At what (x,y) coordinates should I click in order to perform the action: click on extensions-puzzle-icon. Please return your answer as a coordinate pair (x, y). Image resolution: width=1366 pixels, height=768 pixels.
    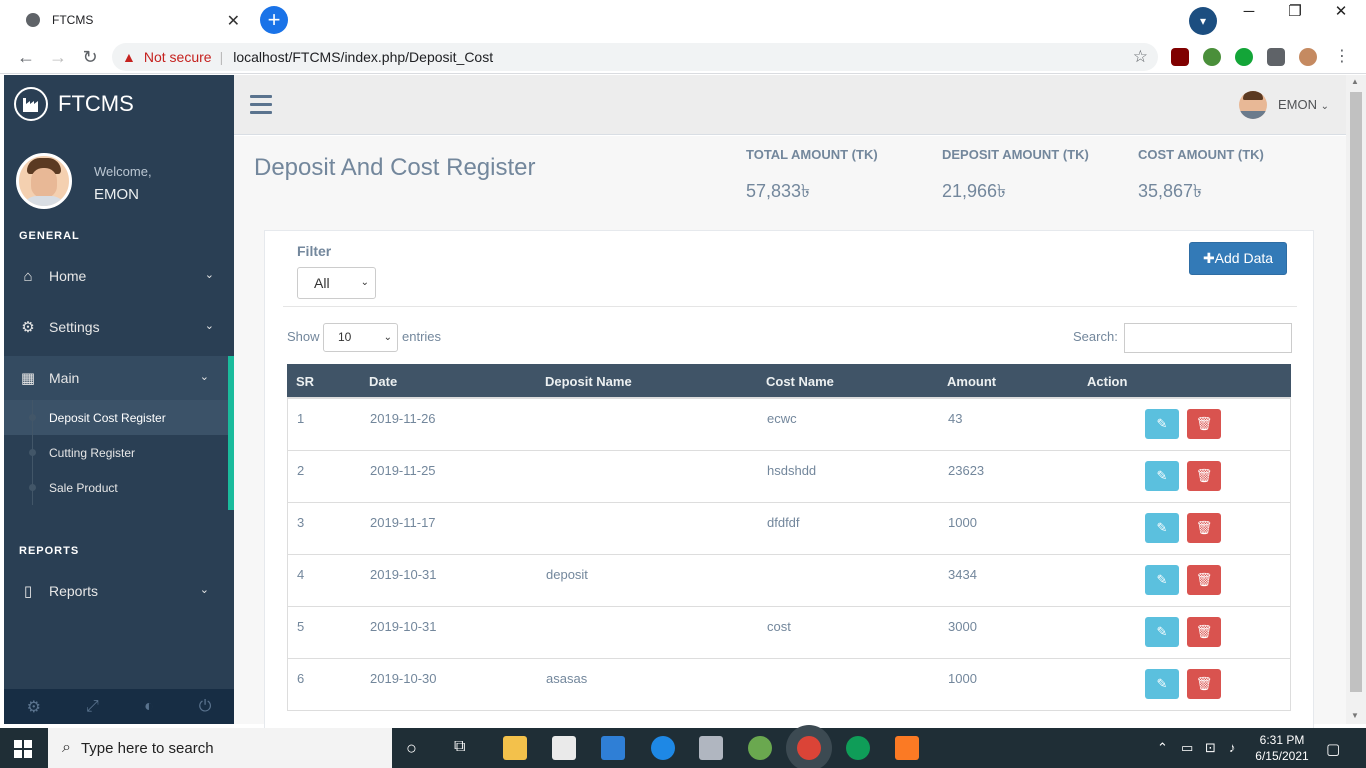
    Looking at the image, I should click on (1276, 57).